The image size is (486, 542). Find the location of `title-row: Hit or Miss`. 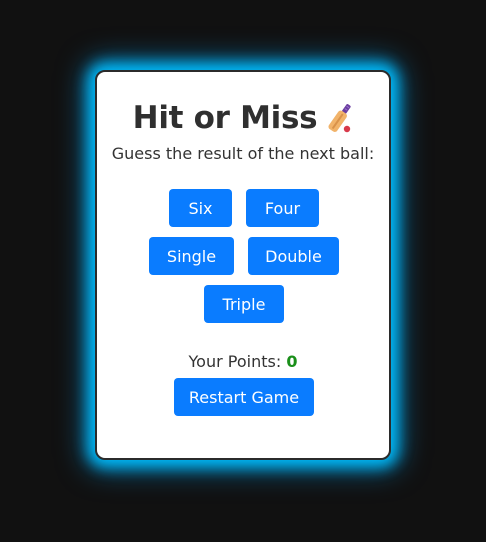

title-row: Hit or Miss is located at coordinates (243, 118).